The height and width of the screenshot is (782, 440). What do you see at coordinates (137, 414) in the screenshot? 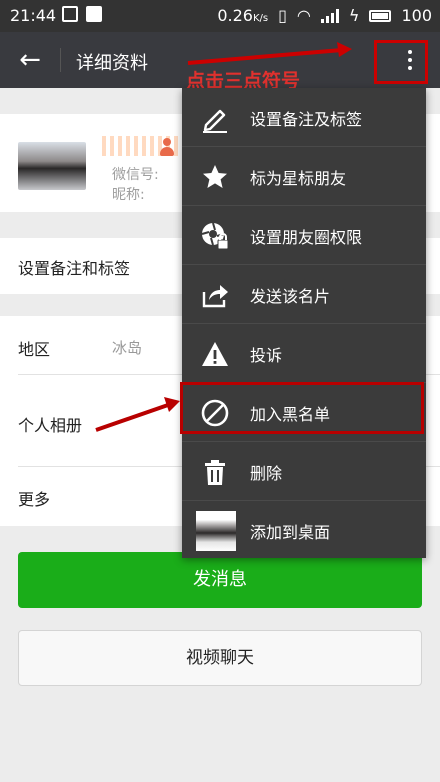
I see `arrow-to-blacklist` at bounding box center [137, 414].